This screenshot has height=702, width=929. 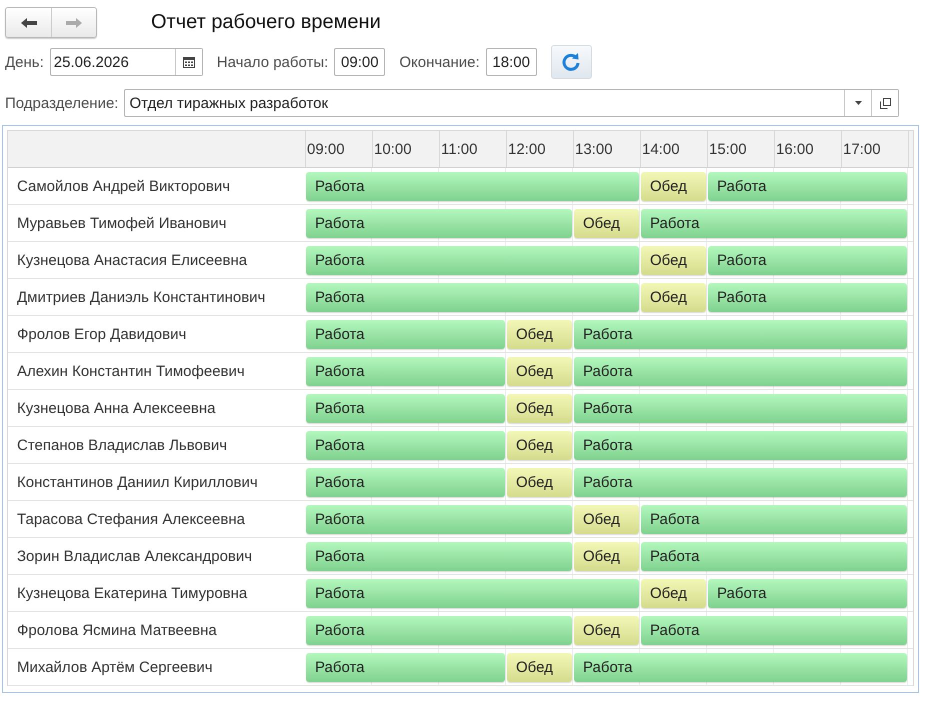 What do you see at coordinates (360, 62) in the screenshot?
I see `start-time-field: 09:00` at bounding box center [360, 62].